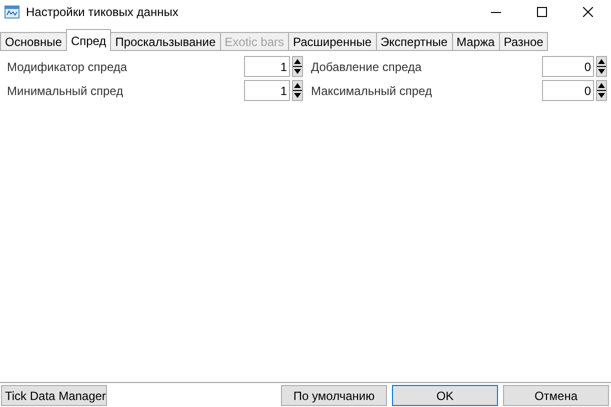 Image resolution: width=611 pixels, height=407 pixels. What do you see at coordinates (54, 395) in the screenshot?
I see `dialog-button: Tick Data Manager` at bounding box center [54, 395].